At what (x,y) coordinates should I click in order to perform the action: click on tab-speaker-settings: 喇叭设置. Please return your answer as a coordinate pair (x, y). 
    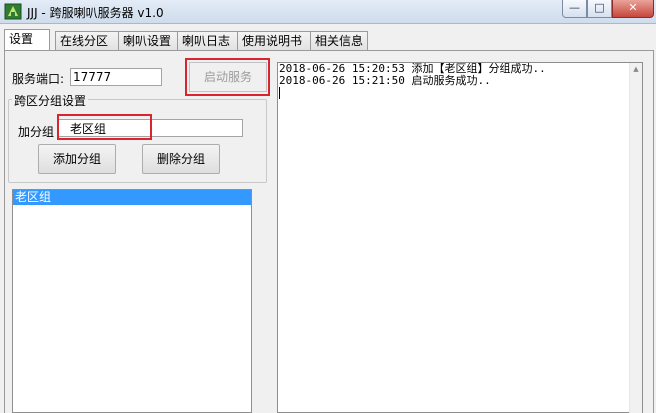
    Looking at the image, I should click on (148, 40).